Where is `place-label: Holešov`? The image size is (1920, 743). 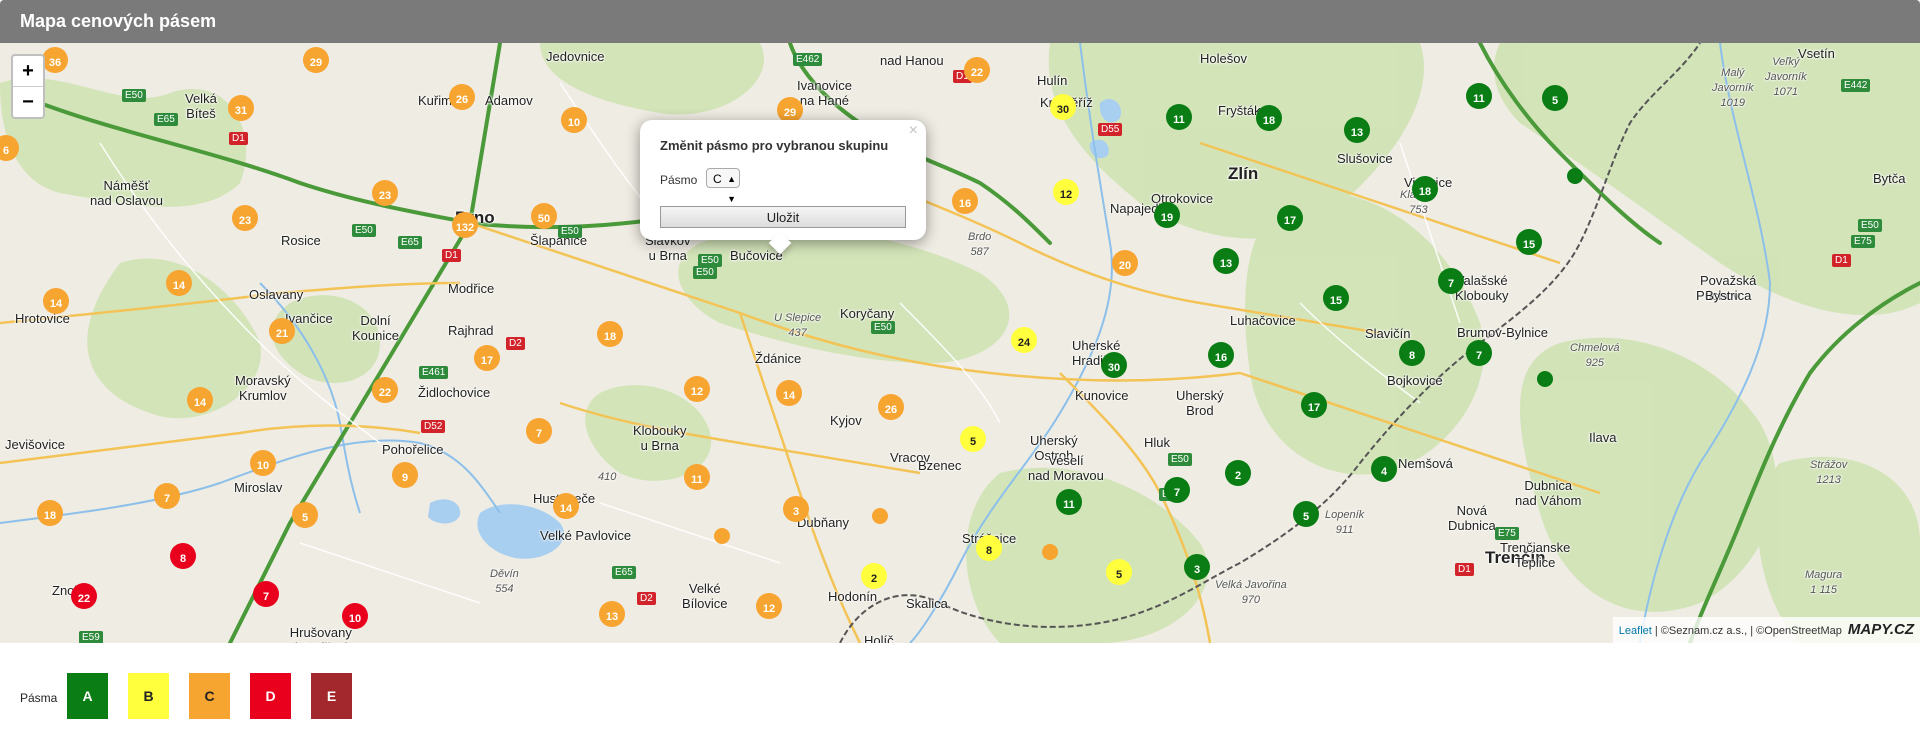
place-label: Holešov is located at coordinates (1223, 58).